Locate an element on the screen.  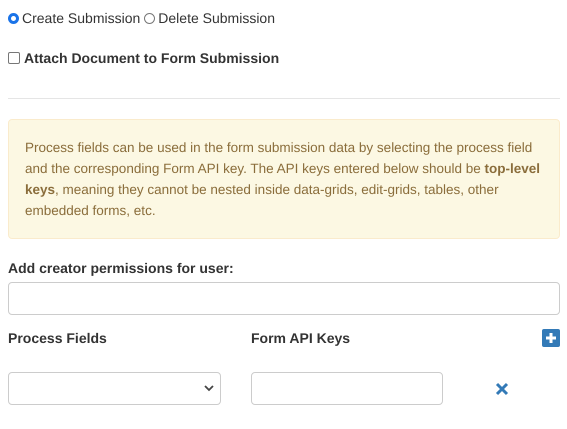
column-header: Form API Keys is located at coordinates (301, 338).